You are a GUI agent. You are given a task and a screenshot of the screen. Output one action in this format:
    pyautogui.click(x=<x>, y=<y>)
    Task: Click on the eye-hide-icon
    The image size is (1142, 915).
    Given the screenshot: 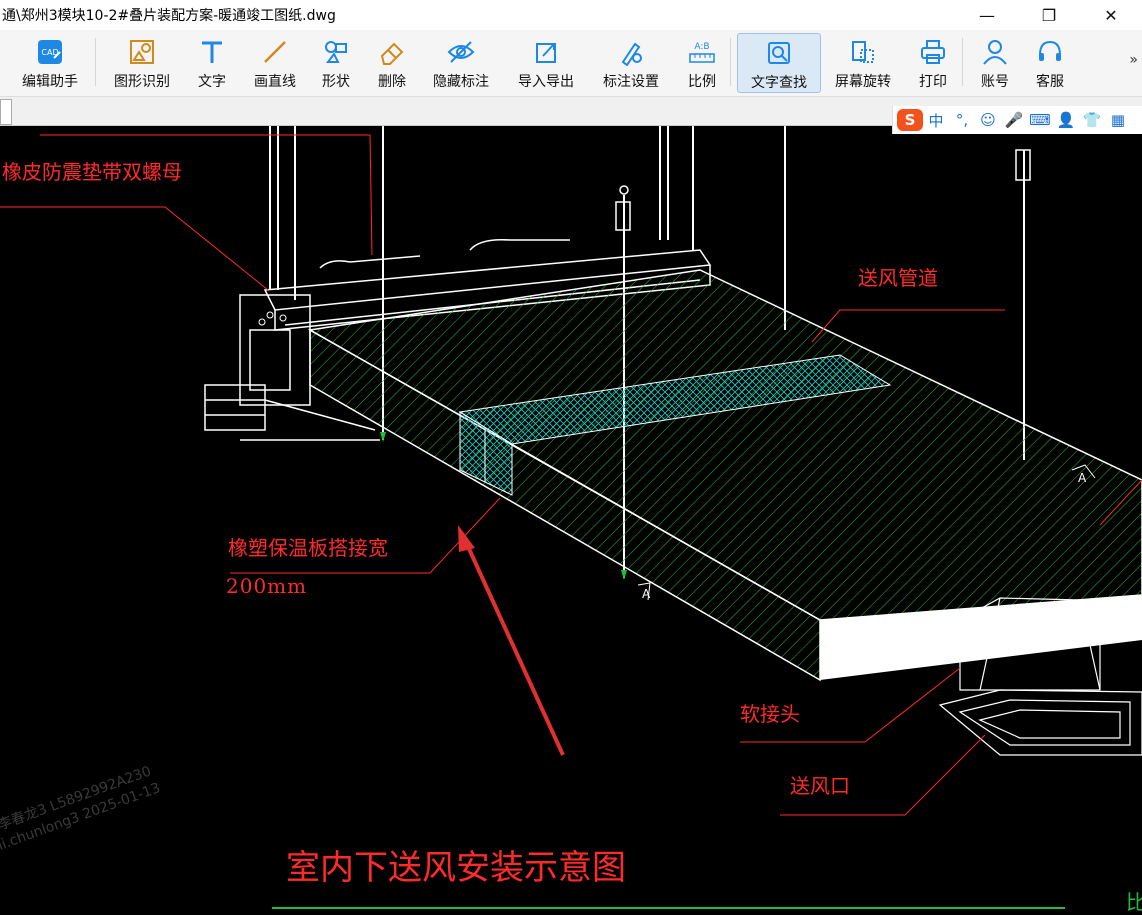 What is the action you would take?
    pyautogui.click(x=461, y=51)
    